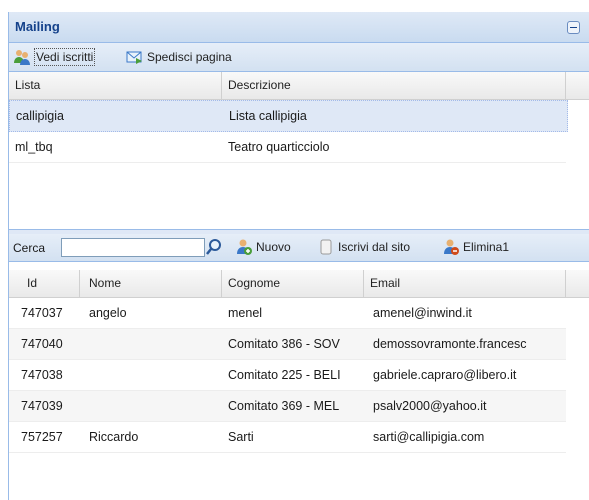 The image size is (589, 500). Describe the element at coordinates (422, 313) in the screenshot. I see `cell-email: amenel@inwind.it` at that location.